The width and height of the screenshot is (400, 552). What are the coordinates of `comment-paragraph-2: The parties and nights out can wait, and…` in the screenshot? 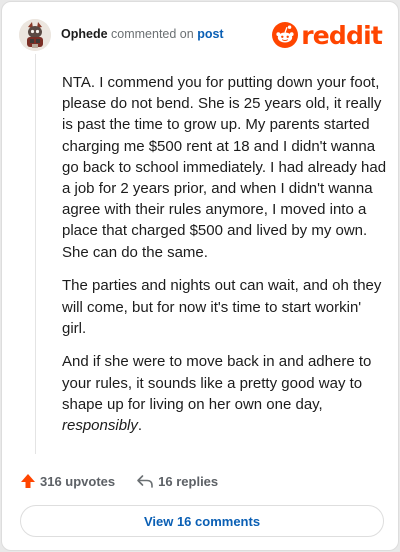 It's located at (222, 307).